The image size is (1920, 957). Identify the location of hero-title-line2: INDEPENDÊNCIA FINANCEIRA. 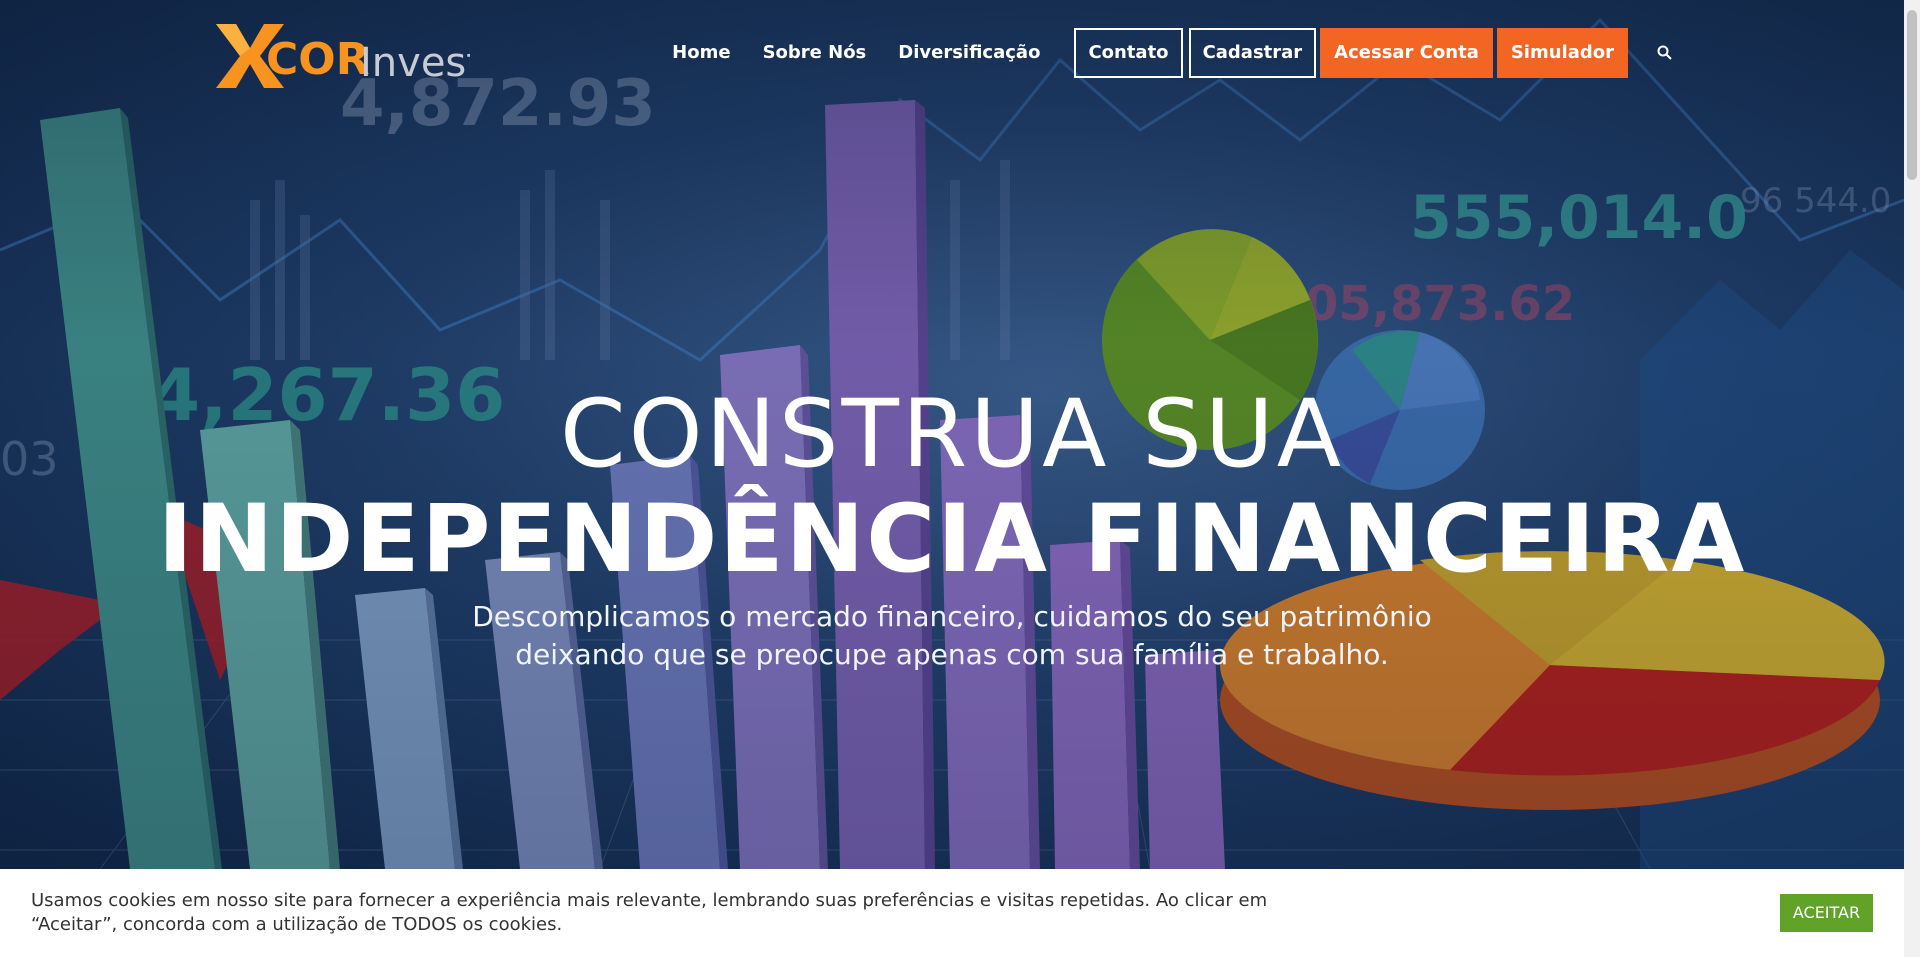
(952, 539).